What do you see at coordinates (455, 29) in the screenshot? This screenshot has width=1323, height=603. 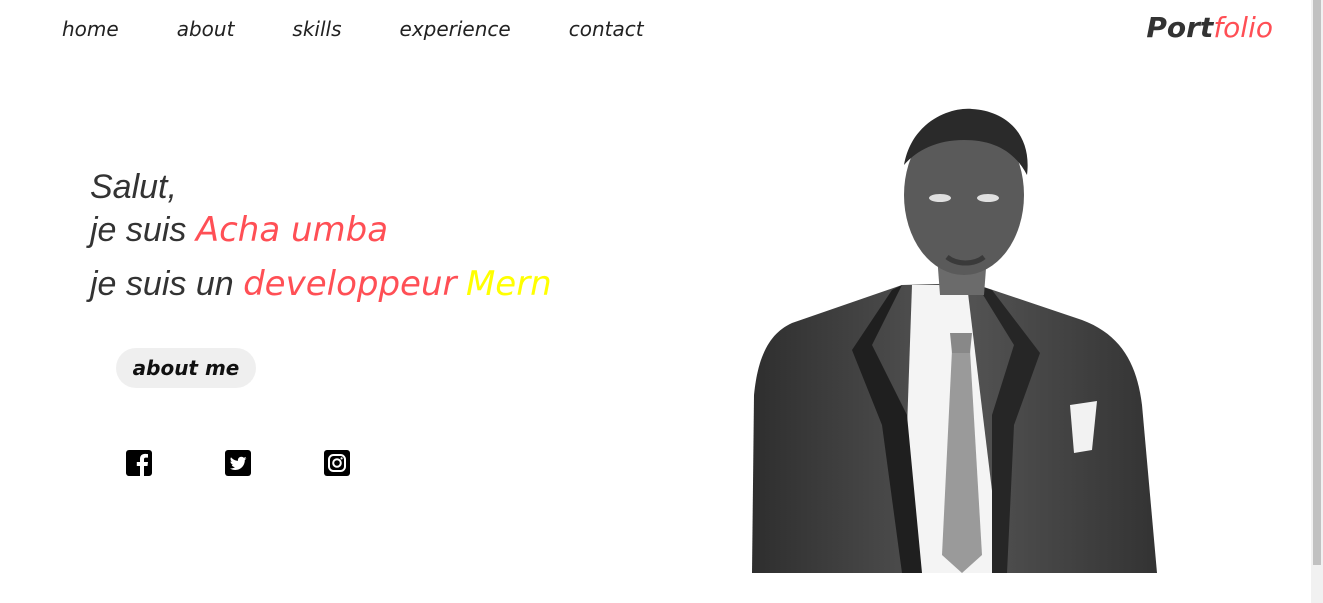 I see `nav-experience: experience` at bounding box center [455, 29].